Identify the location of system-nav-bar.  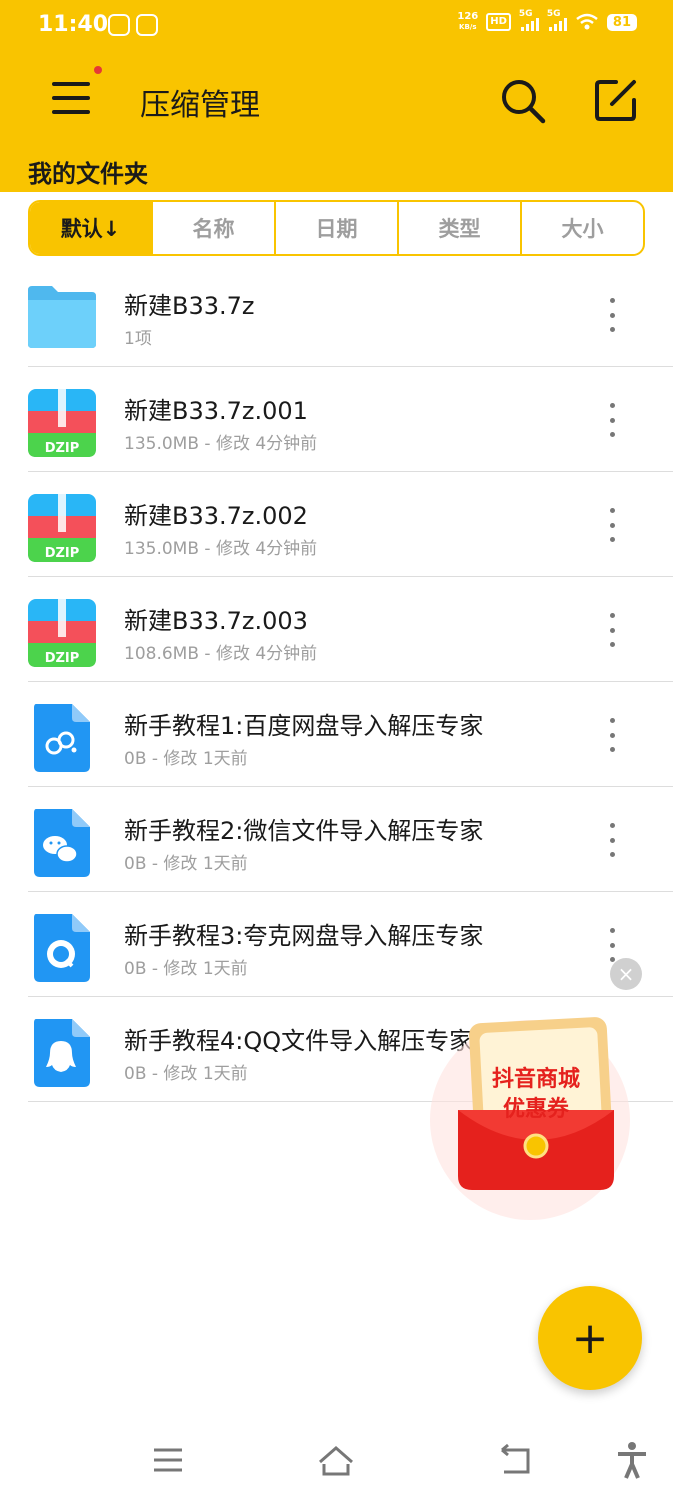
(336, 1460).